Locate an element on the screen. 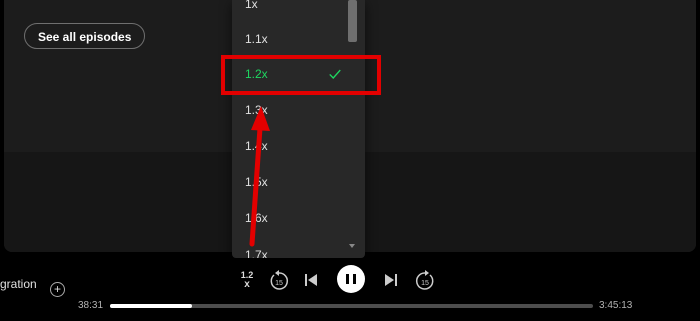  playback-speed-button: 1.2 x is located at coordinates (247, 281).